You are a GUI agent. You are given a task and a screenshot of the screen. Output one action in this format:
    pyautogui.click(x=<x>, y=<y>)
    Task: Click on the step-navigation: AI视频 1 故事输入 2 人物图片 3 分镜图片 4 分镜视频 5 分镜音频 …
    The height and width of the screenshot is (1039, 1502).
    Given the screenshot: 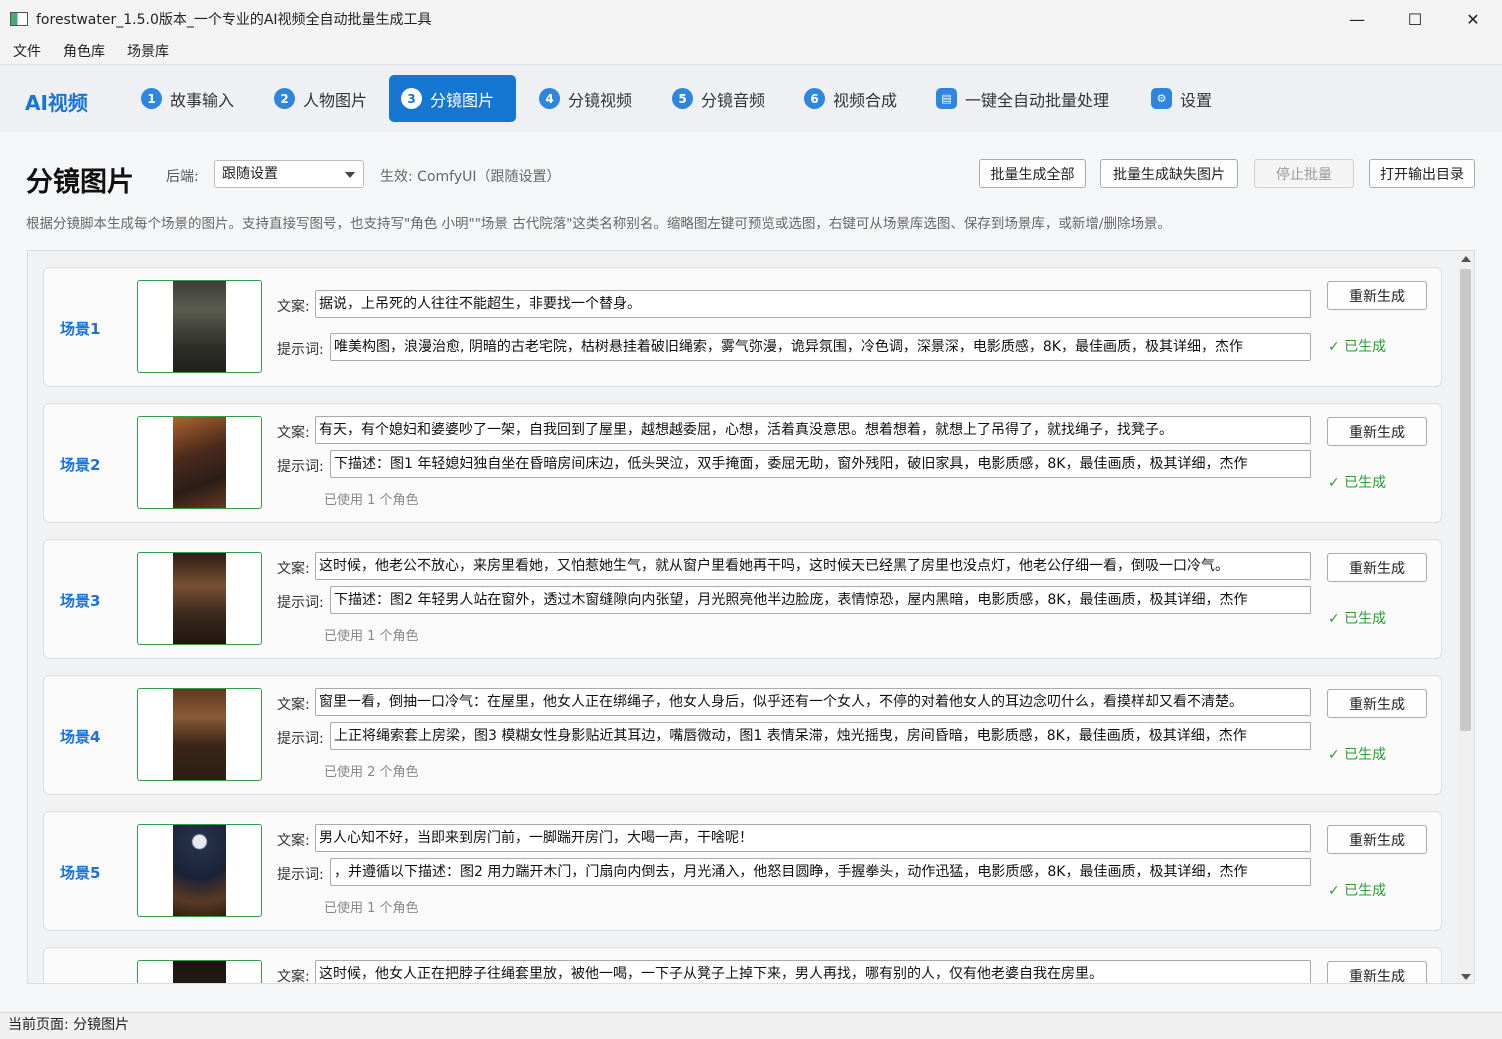 What is the action you would take?
    pyautogui.click(x=751, y=98)
    